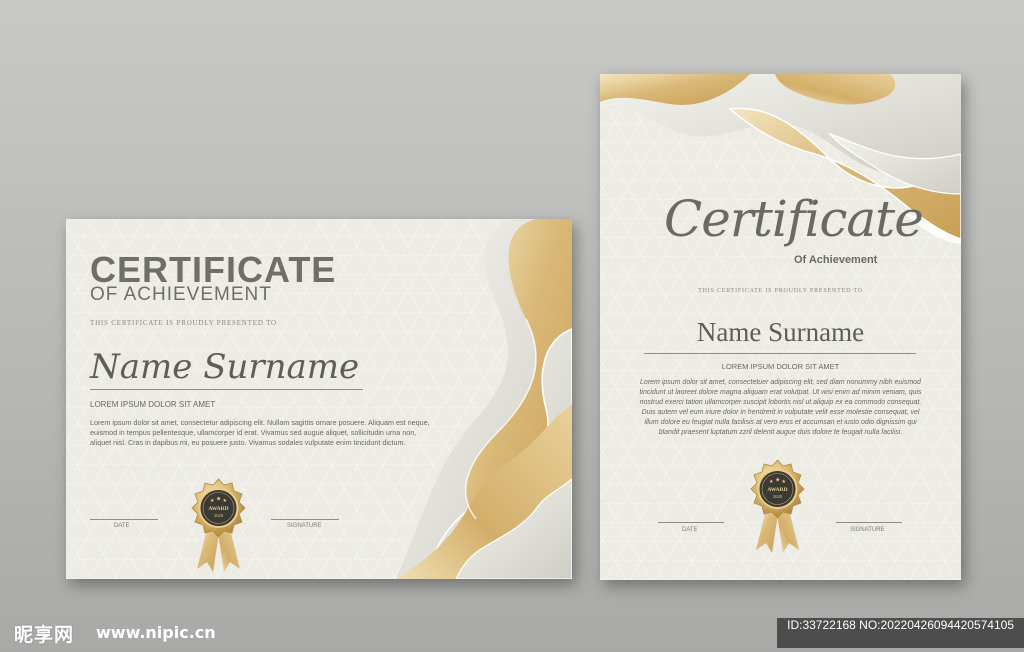 The width and height of the screenshot is (1024, 652). Describe the element at coordinates (181, 294) in the screenshot. I see `certificate-subtitle: OF ACHIEVEMENT` at that location.